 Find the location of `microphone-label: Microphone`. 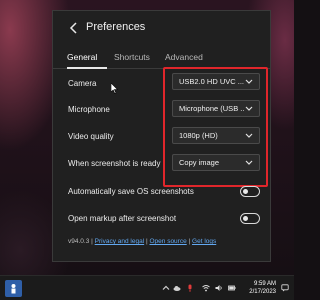

microphone-label: Microphone is located at coordinates (89, 109).